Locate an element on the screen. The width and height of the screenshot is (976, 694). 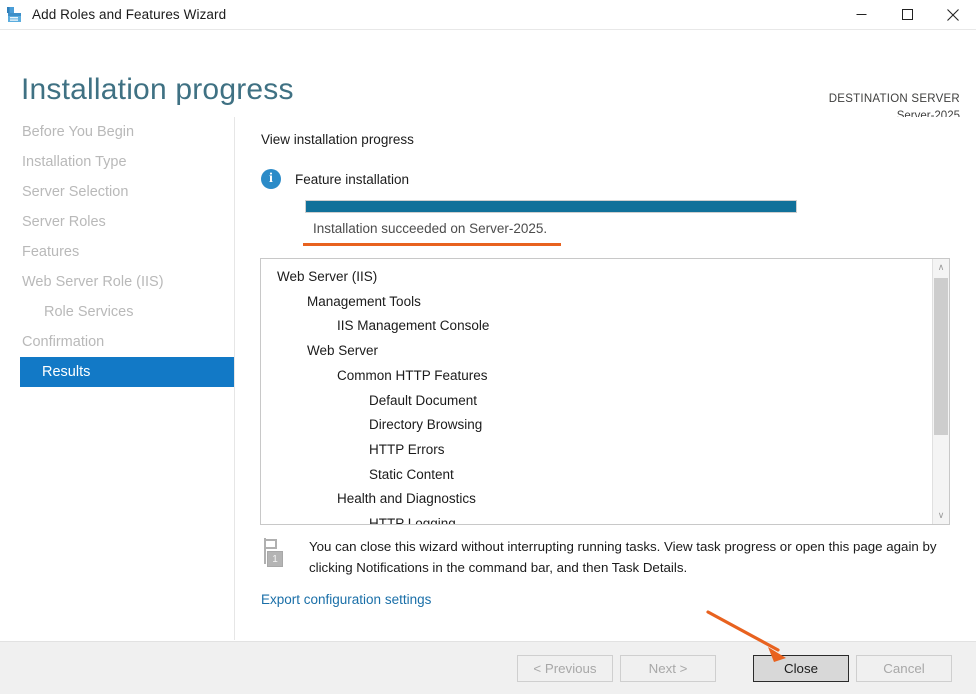
title-bar: Add Roles and Features Wizard is located at coordinates (488, 15).